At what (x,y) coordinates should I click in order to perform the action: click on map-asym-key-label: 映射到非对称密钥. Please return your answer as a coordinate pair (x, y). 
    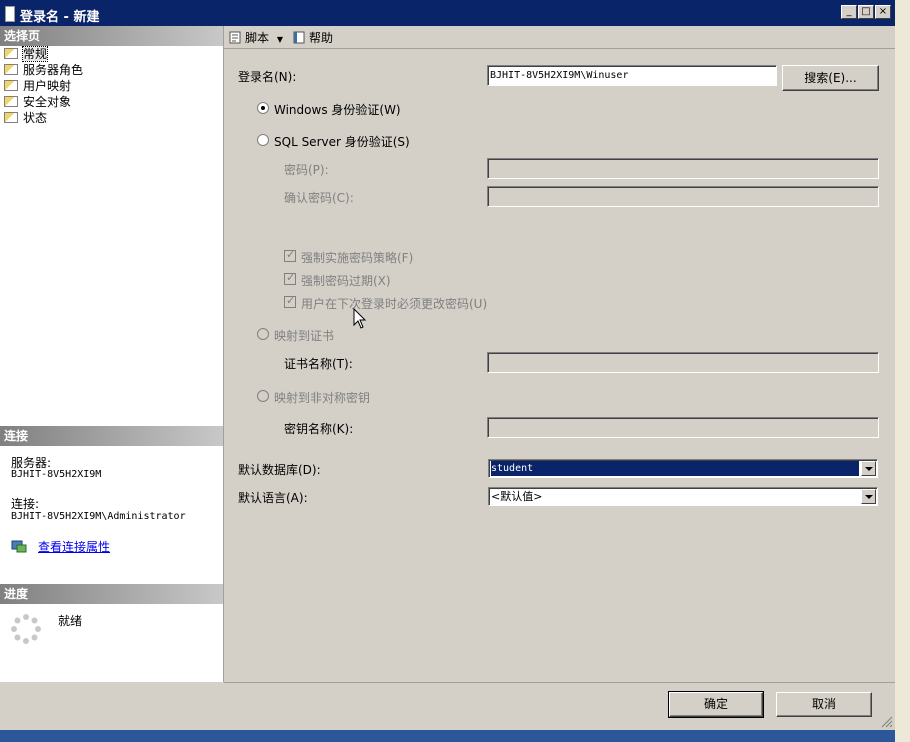
    Looking at the image, I should click on (322, 398).